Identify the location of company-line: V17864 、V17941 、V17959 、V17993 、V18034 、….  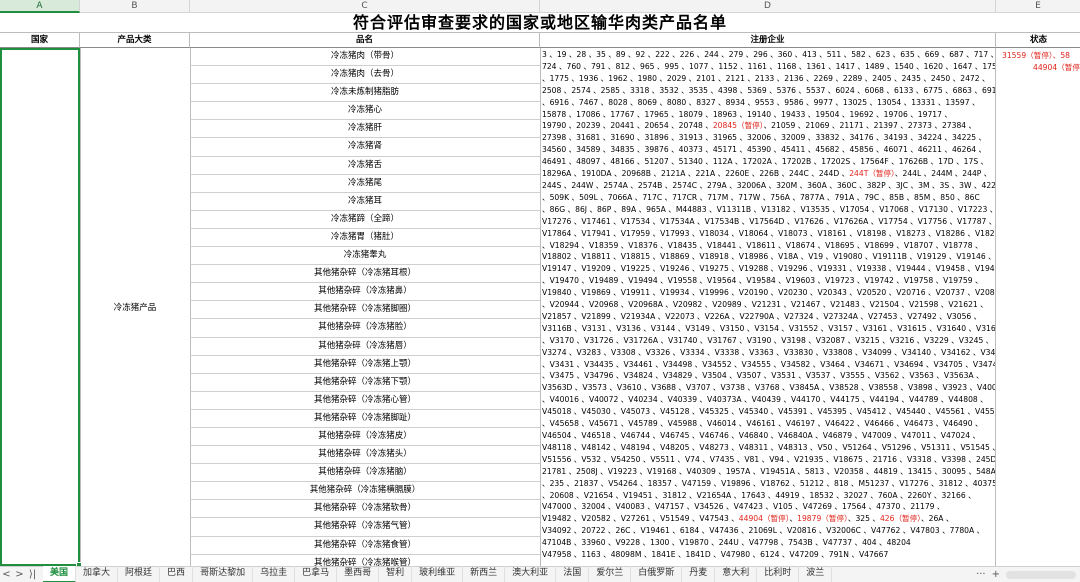
(768, 234).